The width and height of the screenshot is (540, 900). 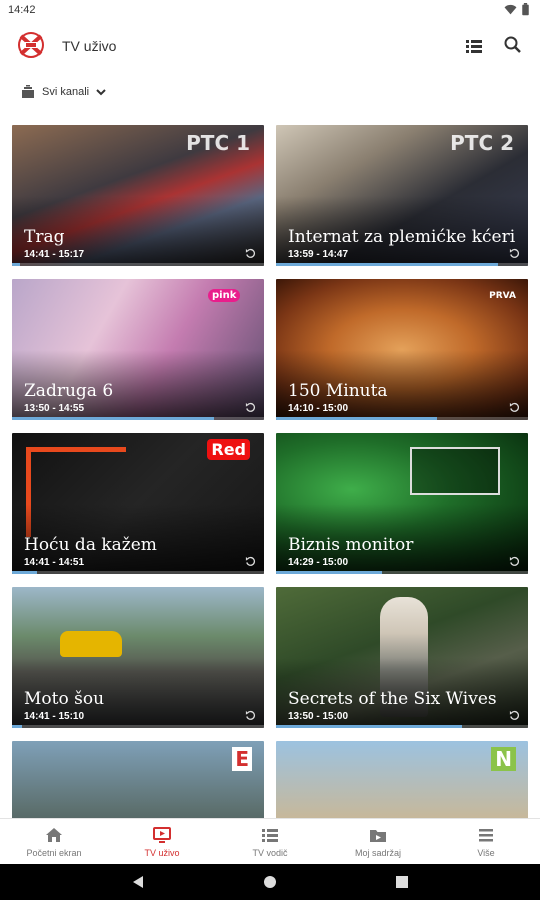 What do you see at coordinates (402, 349) in the screenshot?
I see `program-card: PRVA 150 Minuta 14:10 - 15:00` at bounding box center [402, 349].